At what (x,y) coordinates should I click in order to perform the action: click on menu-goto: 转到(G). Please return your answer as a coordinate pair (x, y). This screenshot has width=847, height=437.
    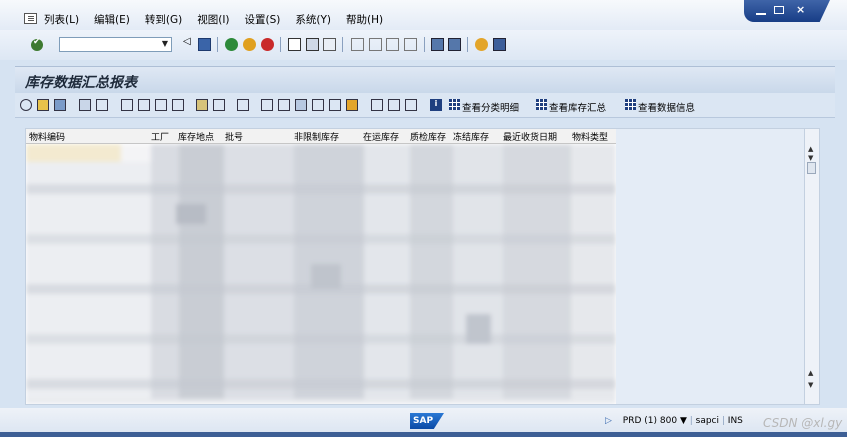
    Looking at the image, I should click on (163, 19).